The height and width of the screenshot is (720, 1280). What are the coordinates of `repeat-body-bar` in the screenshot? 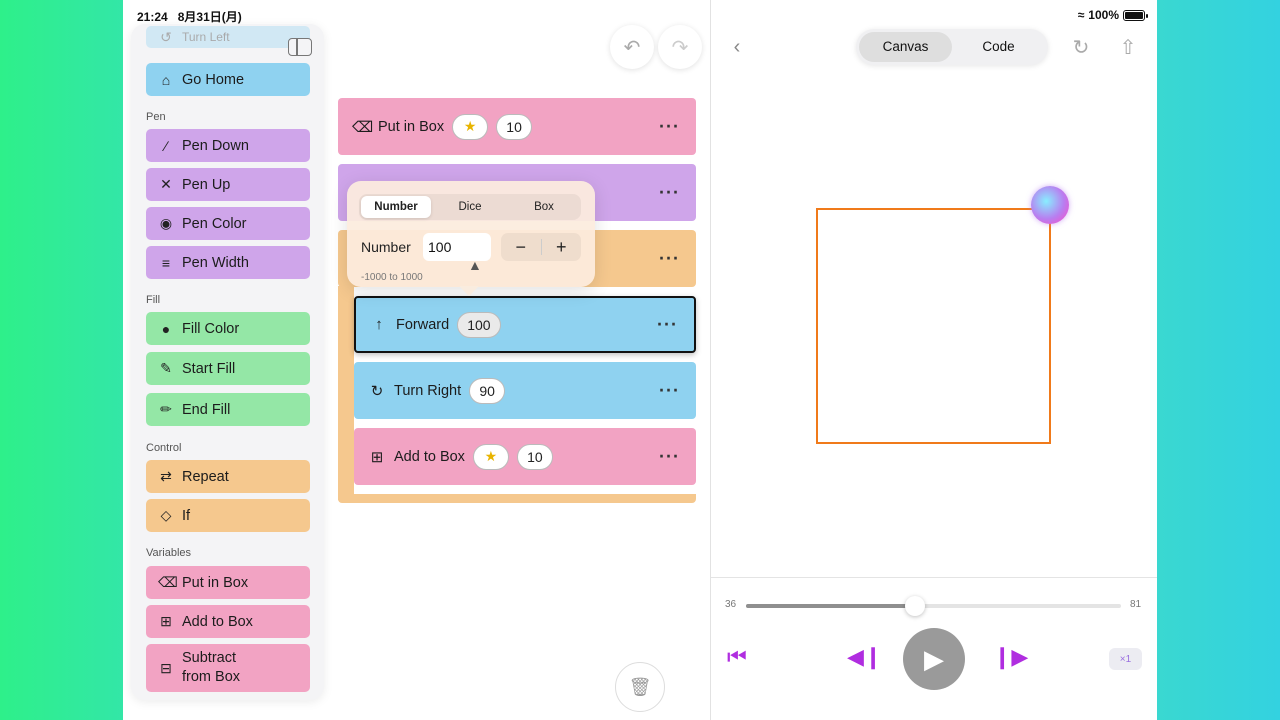 It's located at (346, 393).